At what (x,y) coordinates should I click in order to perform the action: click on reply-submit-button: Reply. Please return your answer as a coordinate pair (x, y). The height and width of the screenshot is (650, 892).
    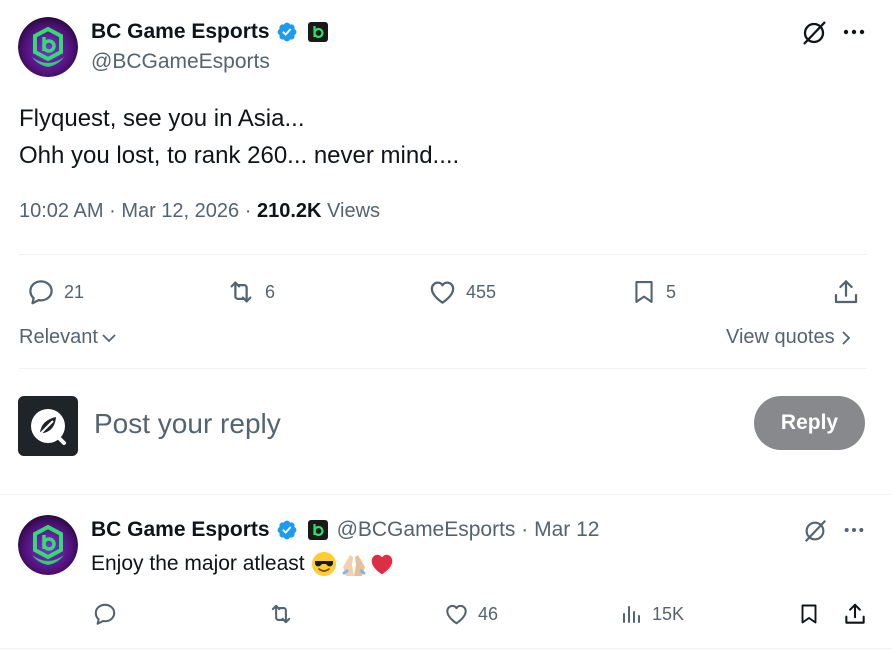
    Looking at the image, I should click on (809, 423).